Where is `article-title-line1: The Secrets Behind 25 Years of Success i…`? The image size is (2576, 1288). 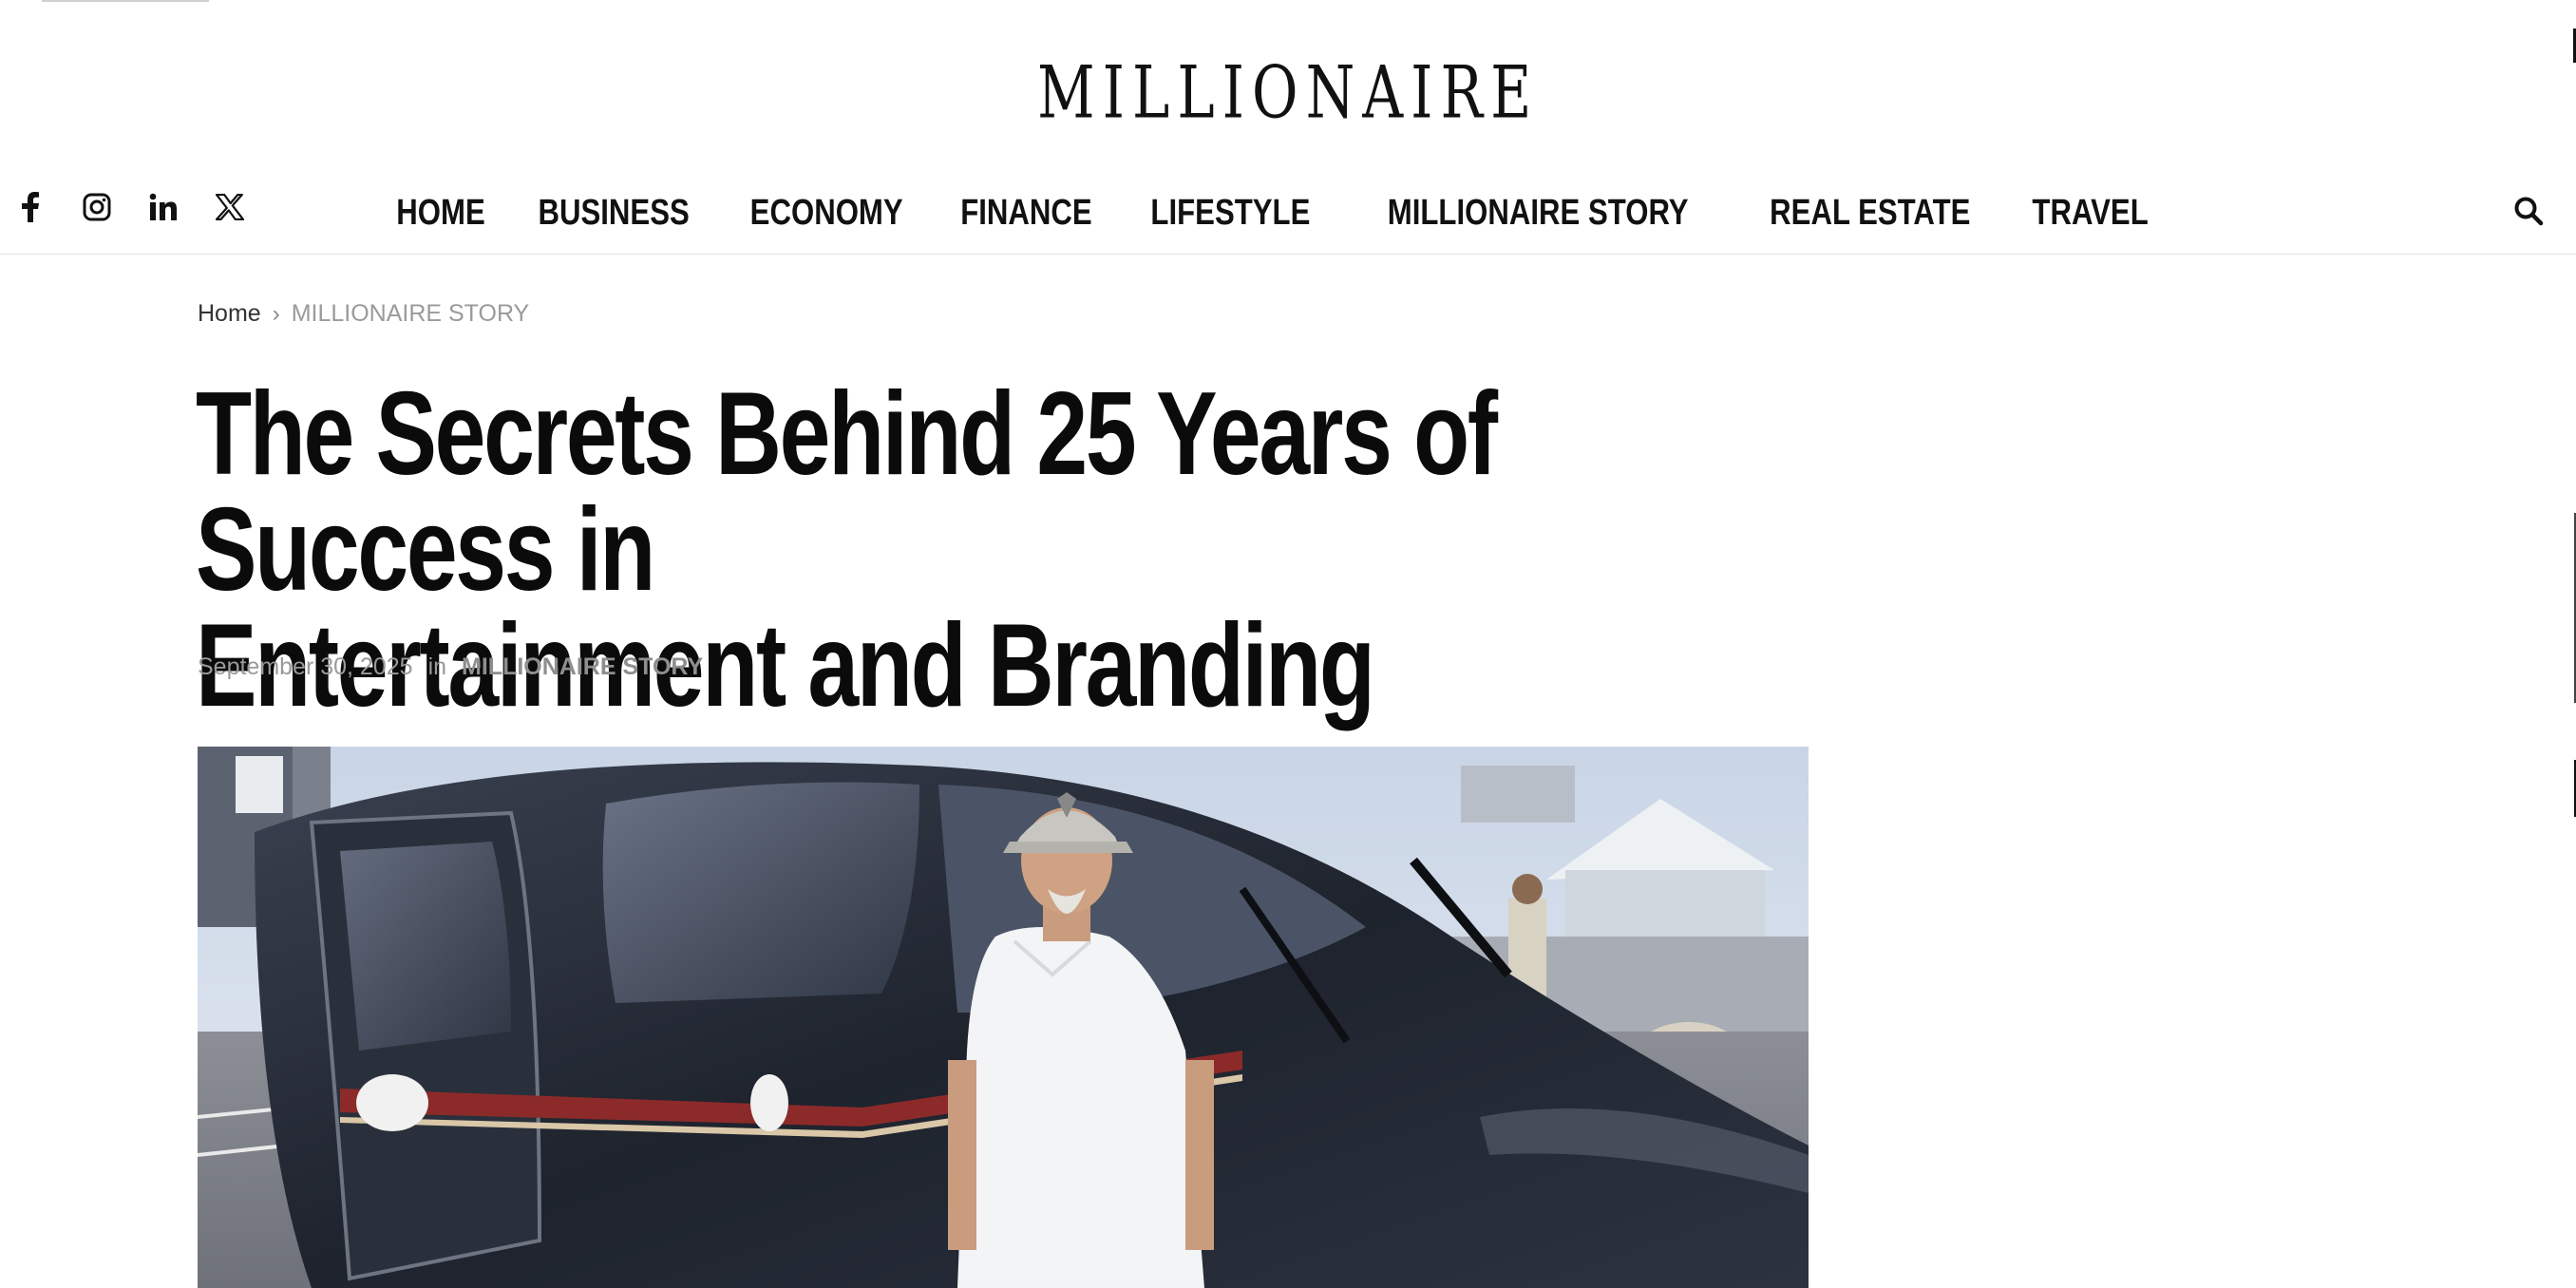 article-title-line1: The Secrets Behind 25 Years of Success i… is located at coordinates (847, 492).